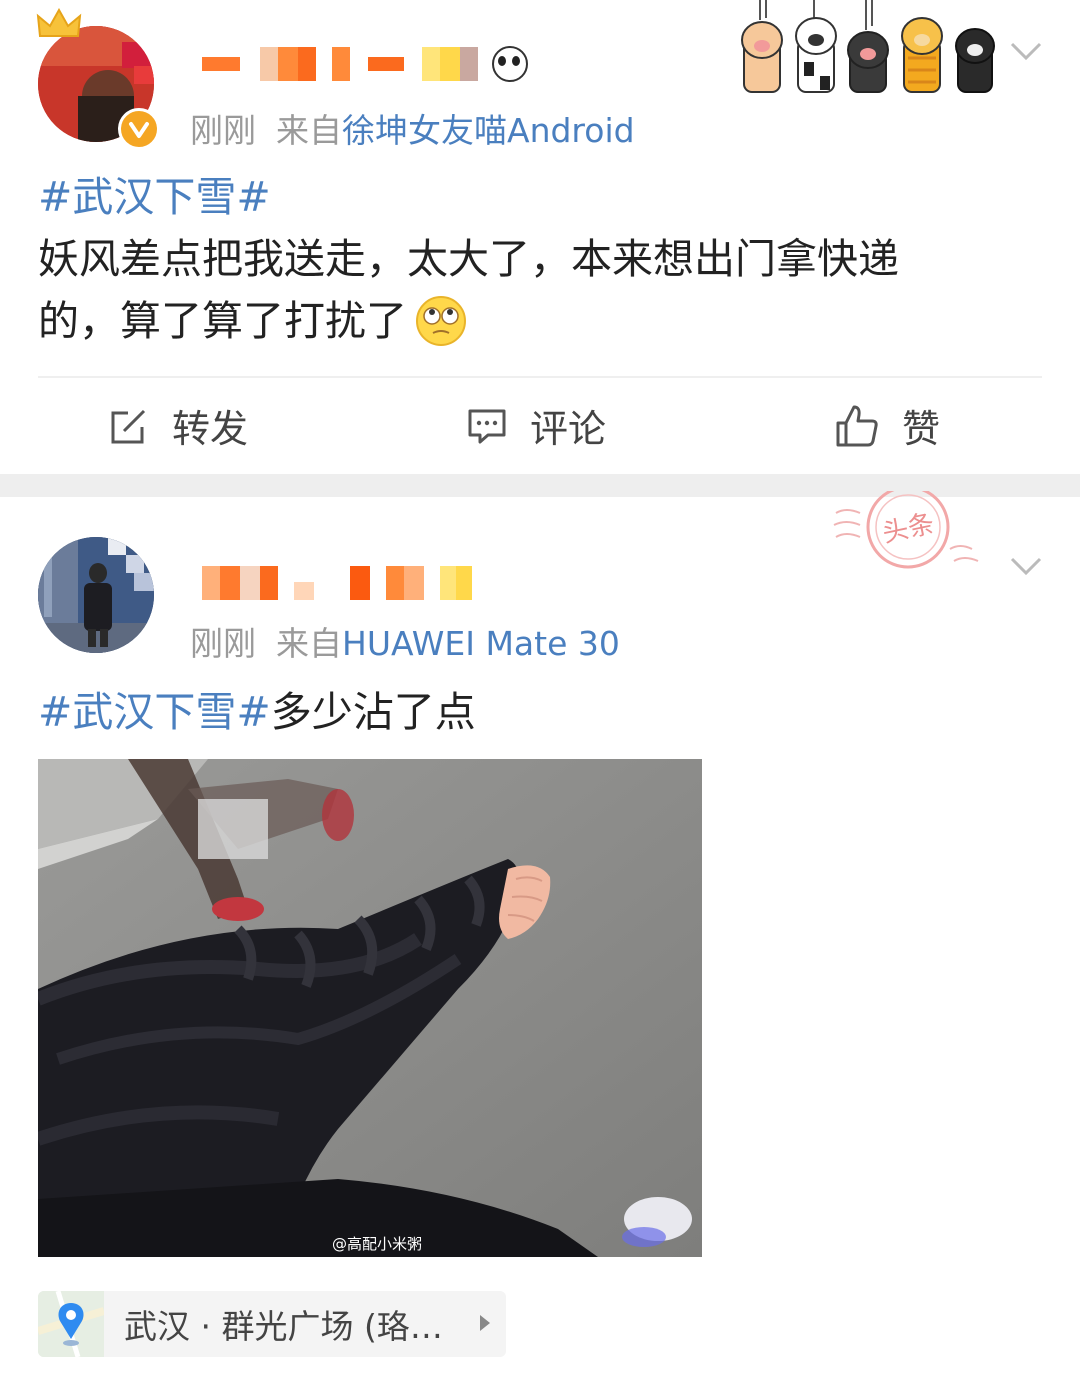 This screenshot has height=1388, width=1080. I want to click on repost-button: 转发, so click(178, 425).